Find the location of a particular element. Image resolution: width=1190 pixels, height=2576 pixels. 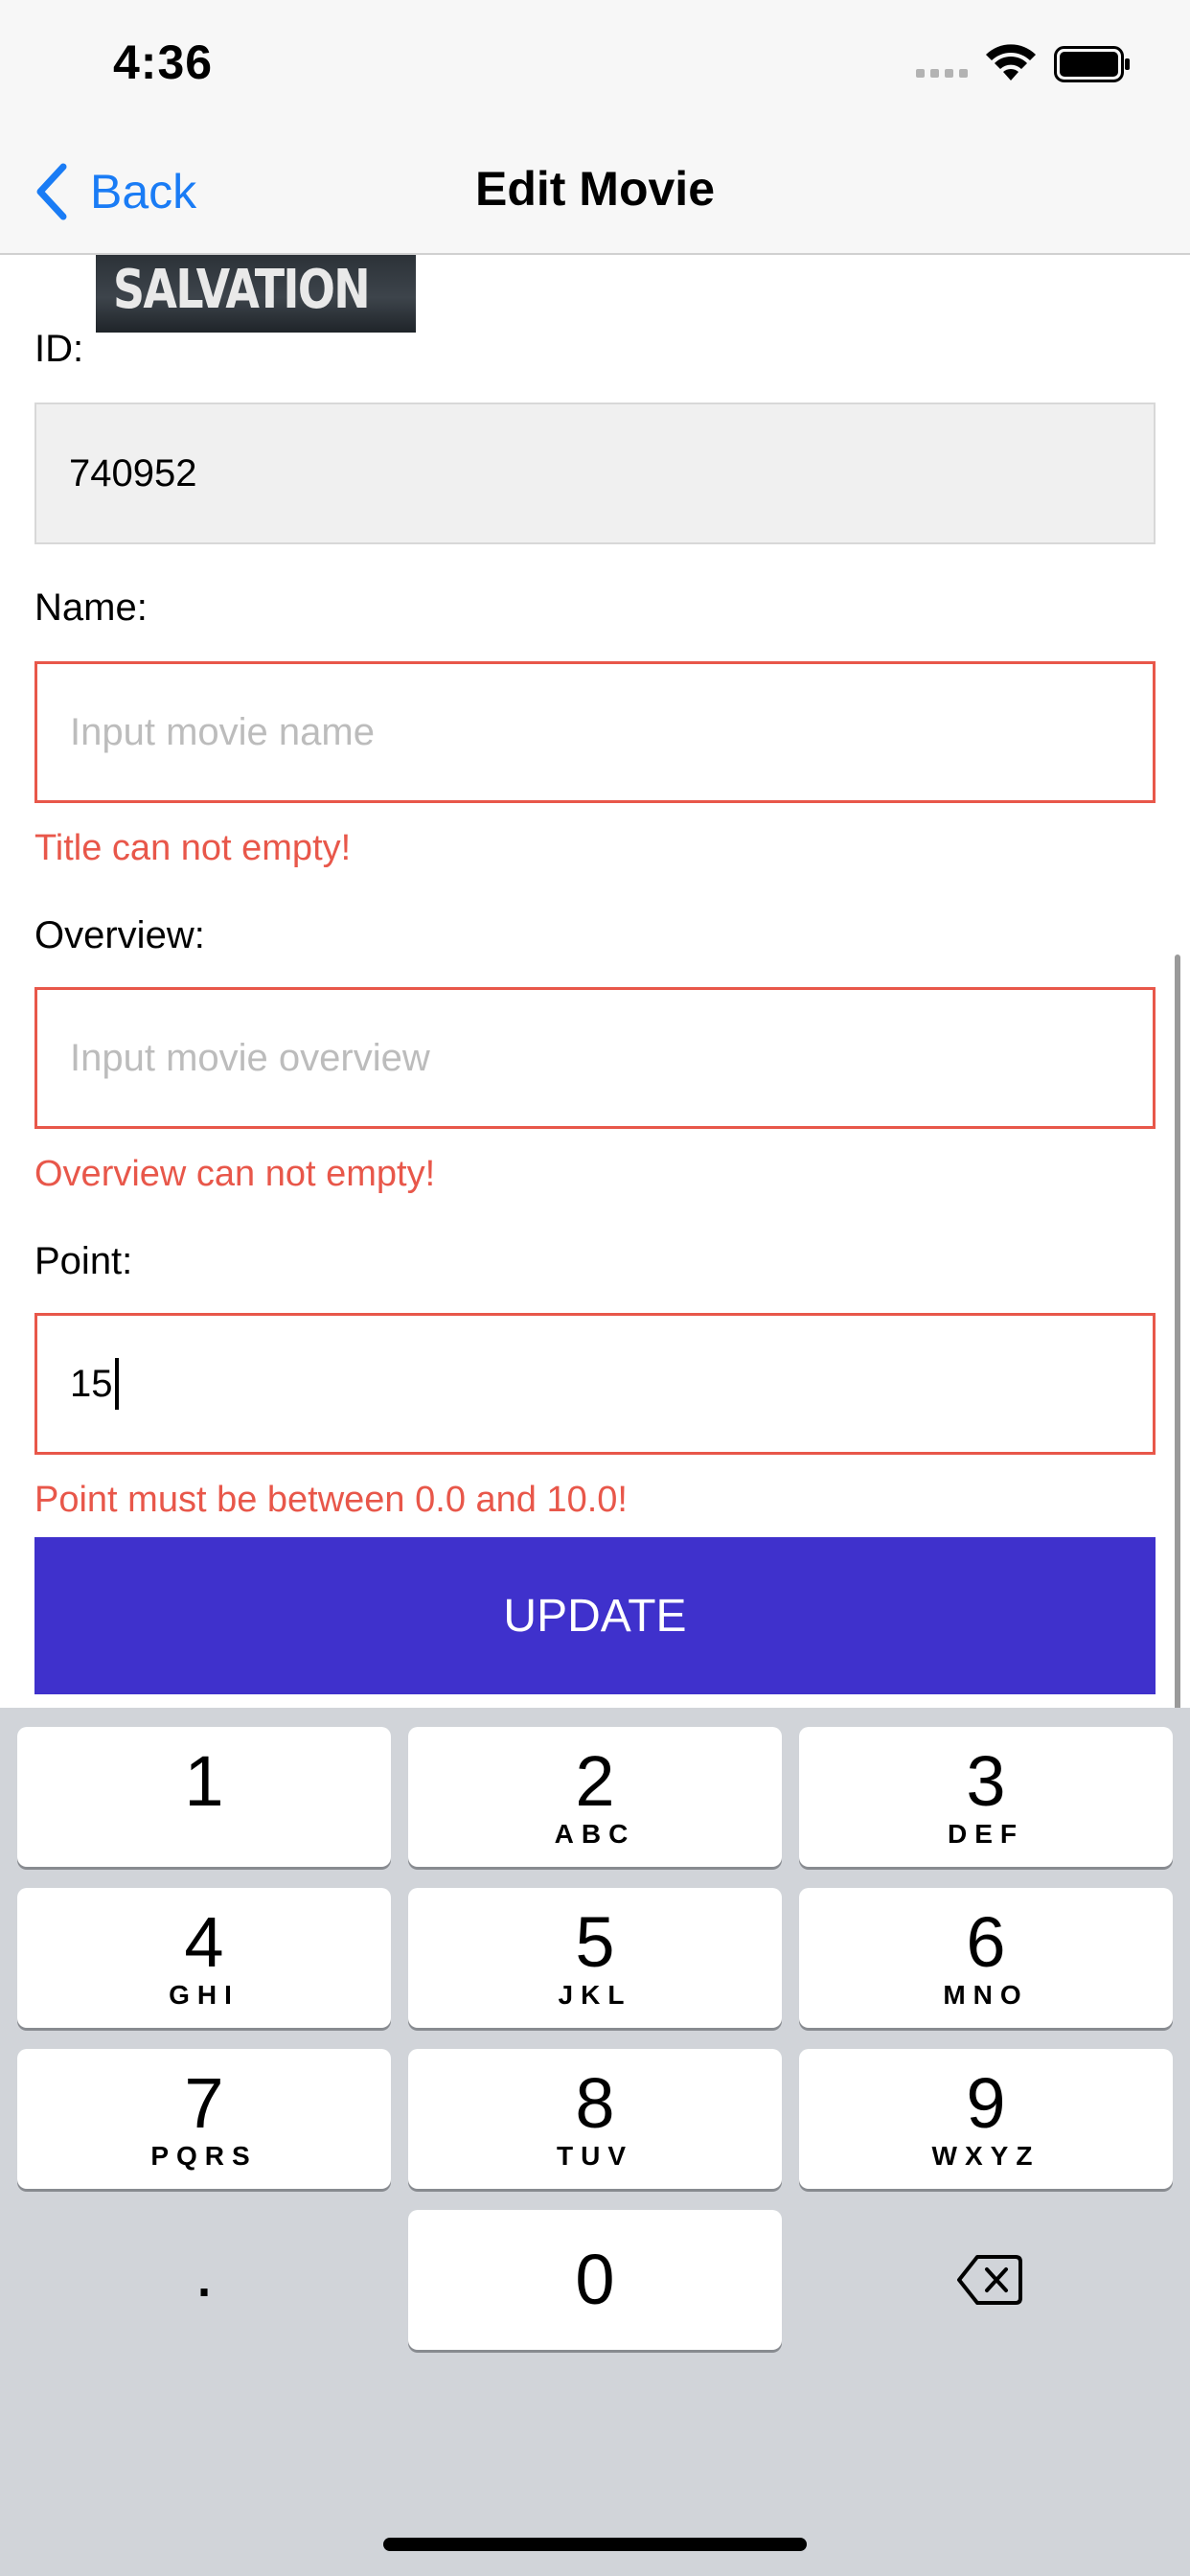

id-label: ID: is located at coordinates (59, 349).